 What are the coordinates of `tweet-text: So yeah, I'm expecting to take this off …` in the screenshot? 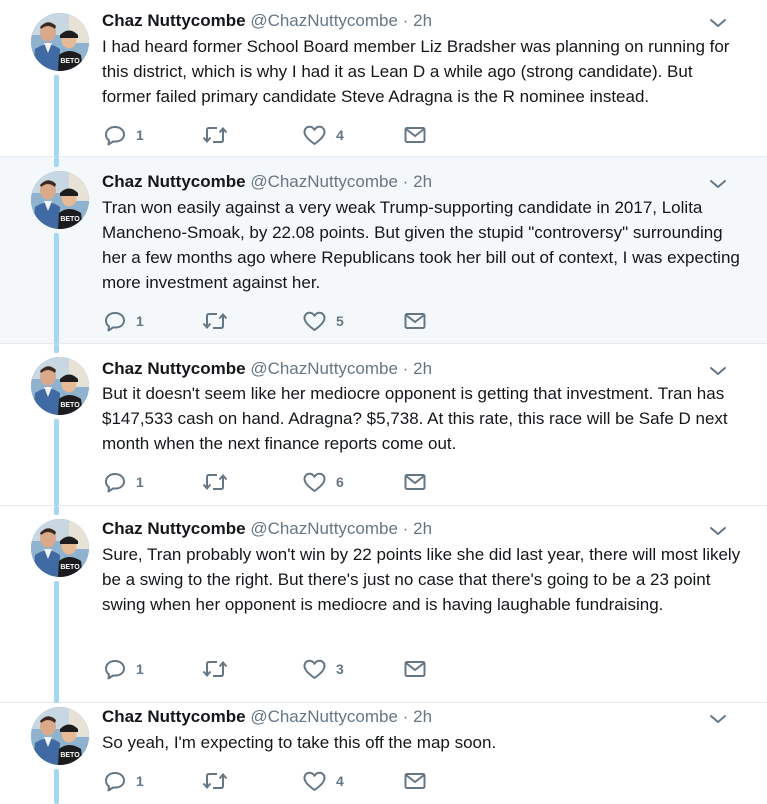 It's located at (299, 742).